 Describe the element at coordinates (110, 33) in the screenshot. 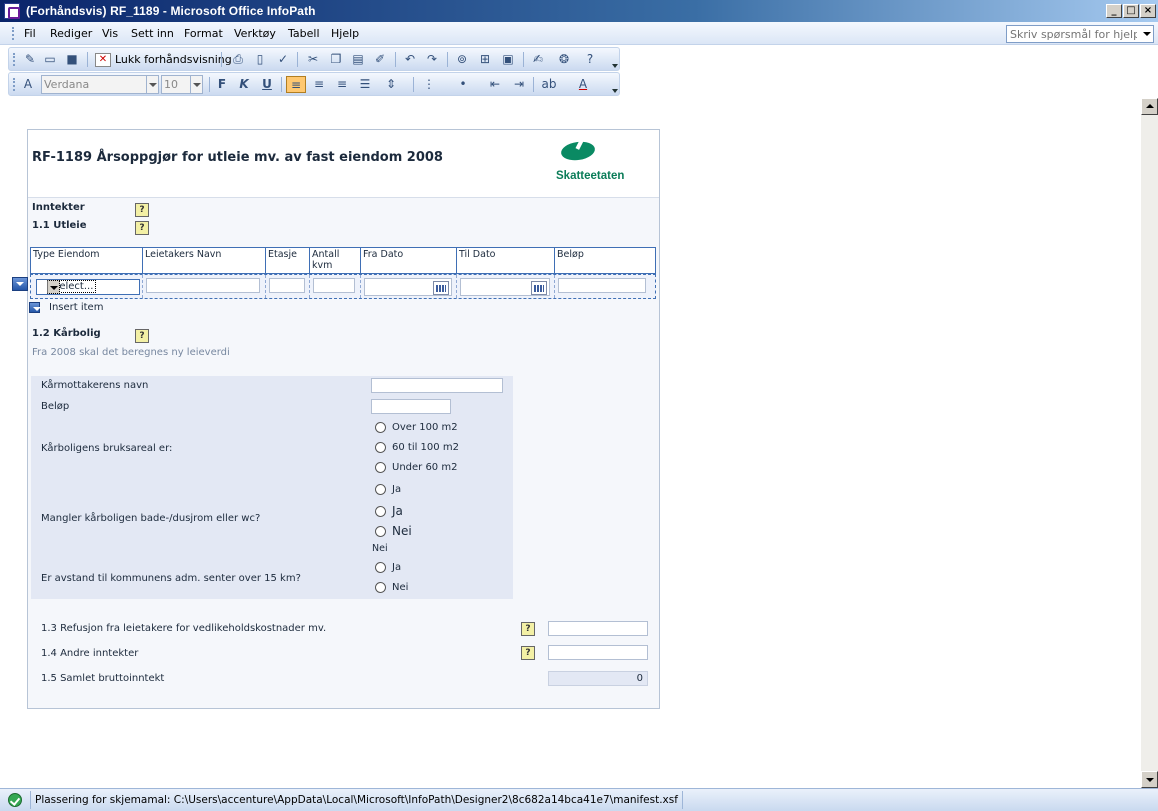

I see `menu-vis: Vis` at that location.